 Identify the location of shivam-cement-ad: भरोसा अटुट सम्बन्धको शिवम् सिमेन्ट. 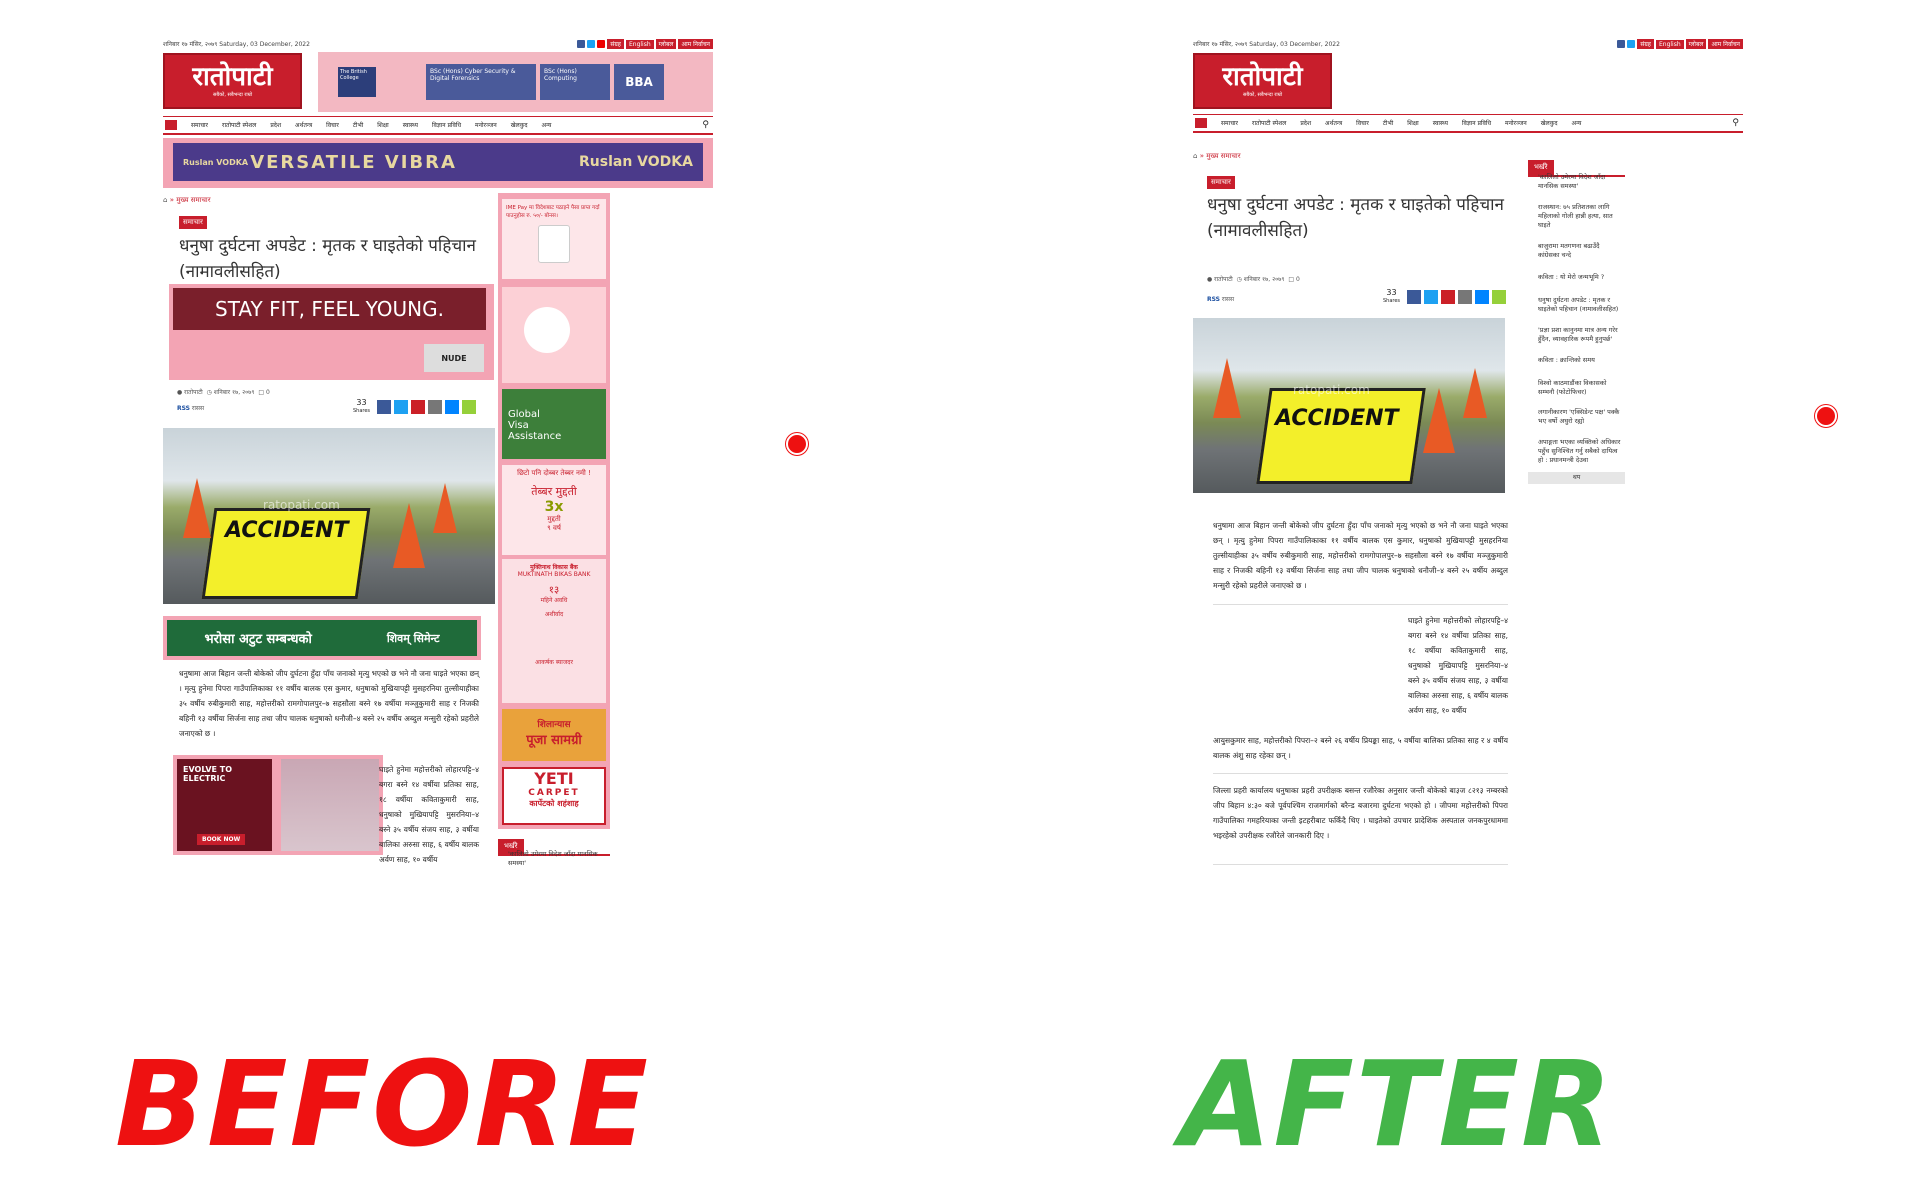
(322, 638).